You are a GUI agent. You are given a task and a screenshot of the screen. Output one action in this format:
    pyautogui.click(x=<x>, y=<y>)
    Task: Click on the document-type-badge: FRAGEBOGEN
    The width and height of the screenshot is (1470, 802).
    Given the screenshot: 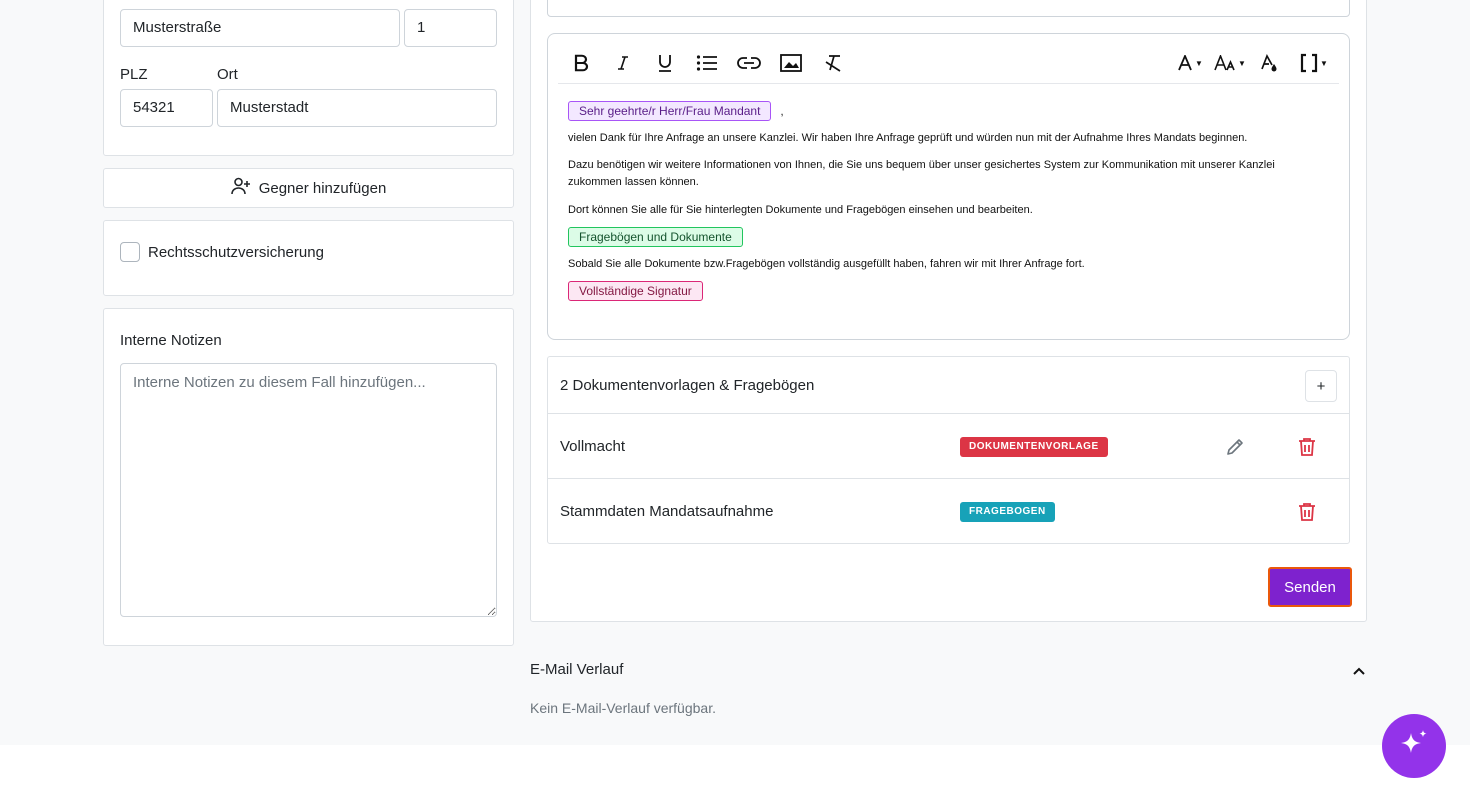 What is the action you would take?
    pyautogui.click(x=1007, y=512)
    